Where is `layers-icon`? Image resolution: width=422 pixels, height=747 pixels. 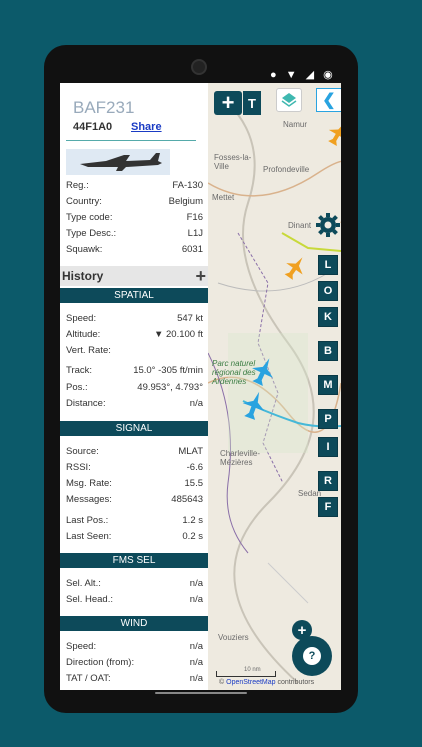 layers-icon is located at coordinates (289, 100).